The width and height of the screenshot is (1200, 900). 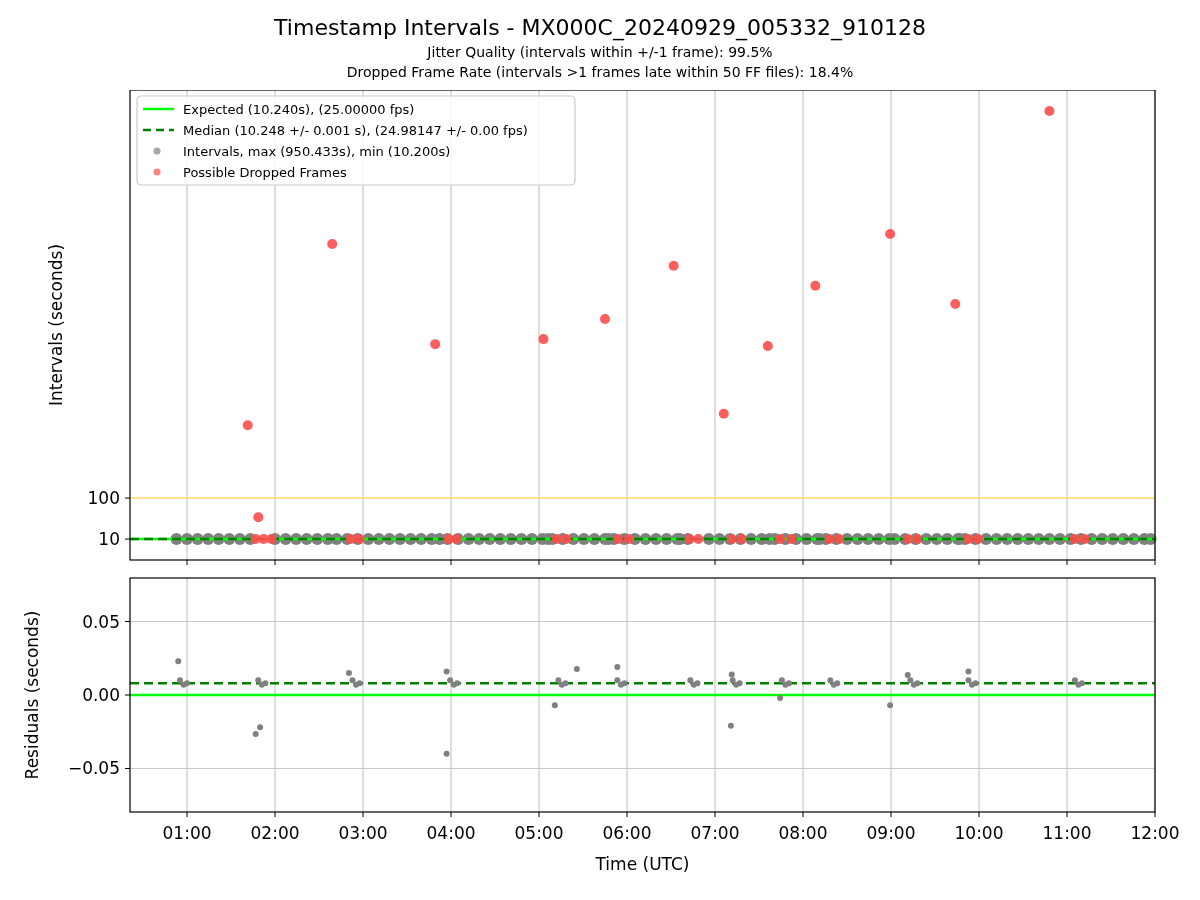 I want to click on x-axis-label: Time (UTC), so click(x=642, y=864).